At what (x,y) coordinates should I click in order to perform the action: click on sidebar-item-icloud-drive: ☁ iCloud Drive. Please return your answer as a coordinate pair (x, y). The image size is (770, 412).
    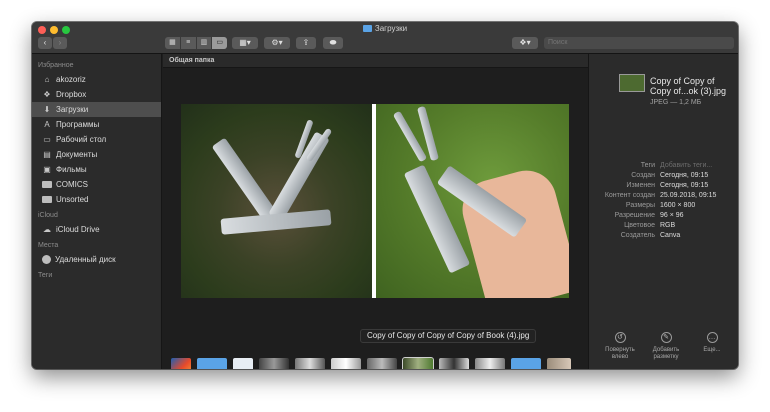
    Looking at the image, I should click on (96, 229).